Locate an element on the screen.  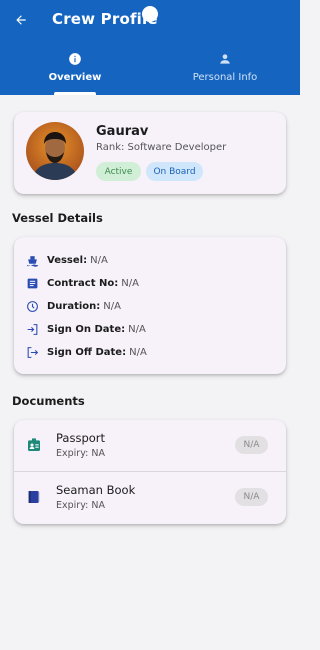
app-bar: Crew Profile Overview Personal Info is located at coordinates (150, 47).